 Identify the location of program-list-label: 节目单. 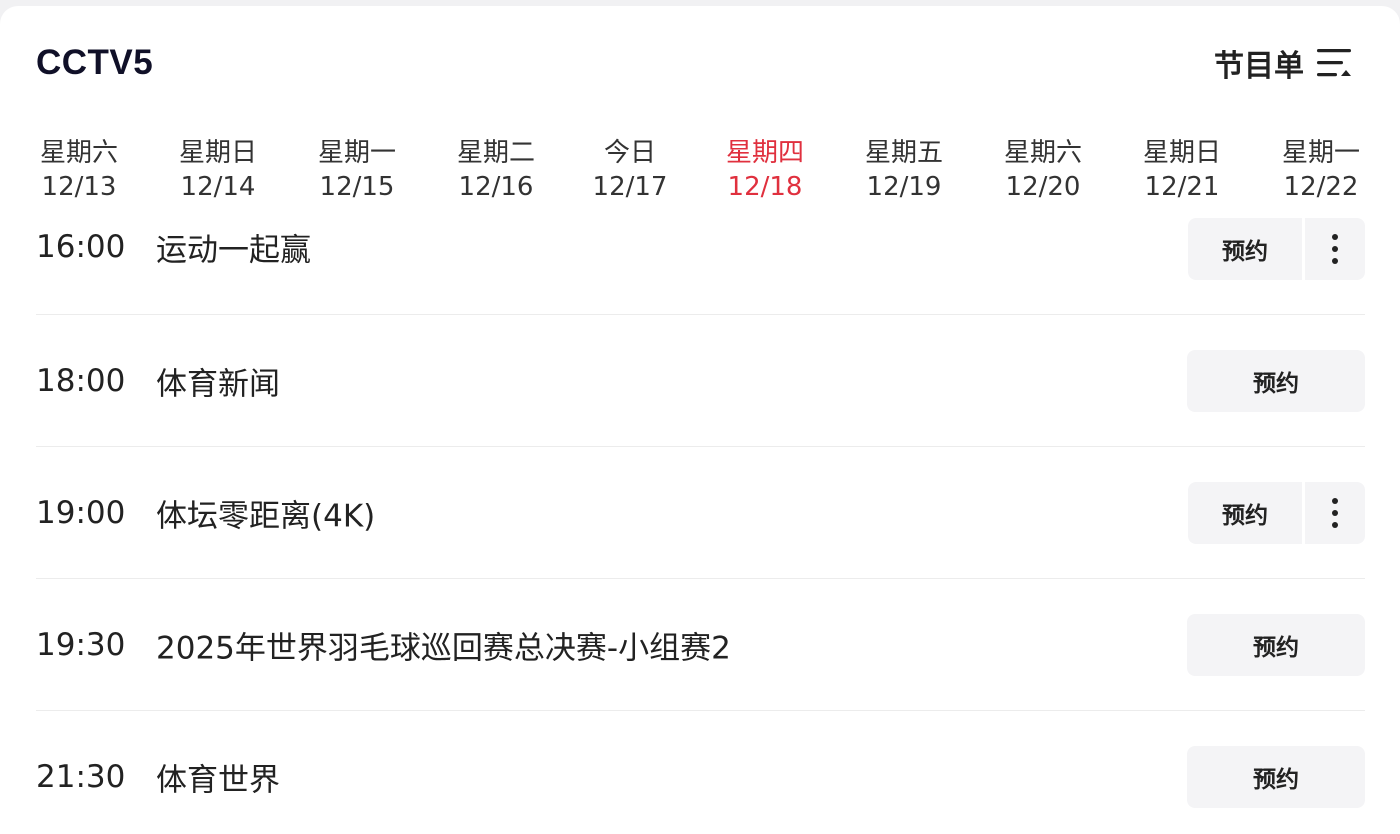
(1259, 66).